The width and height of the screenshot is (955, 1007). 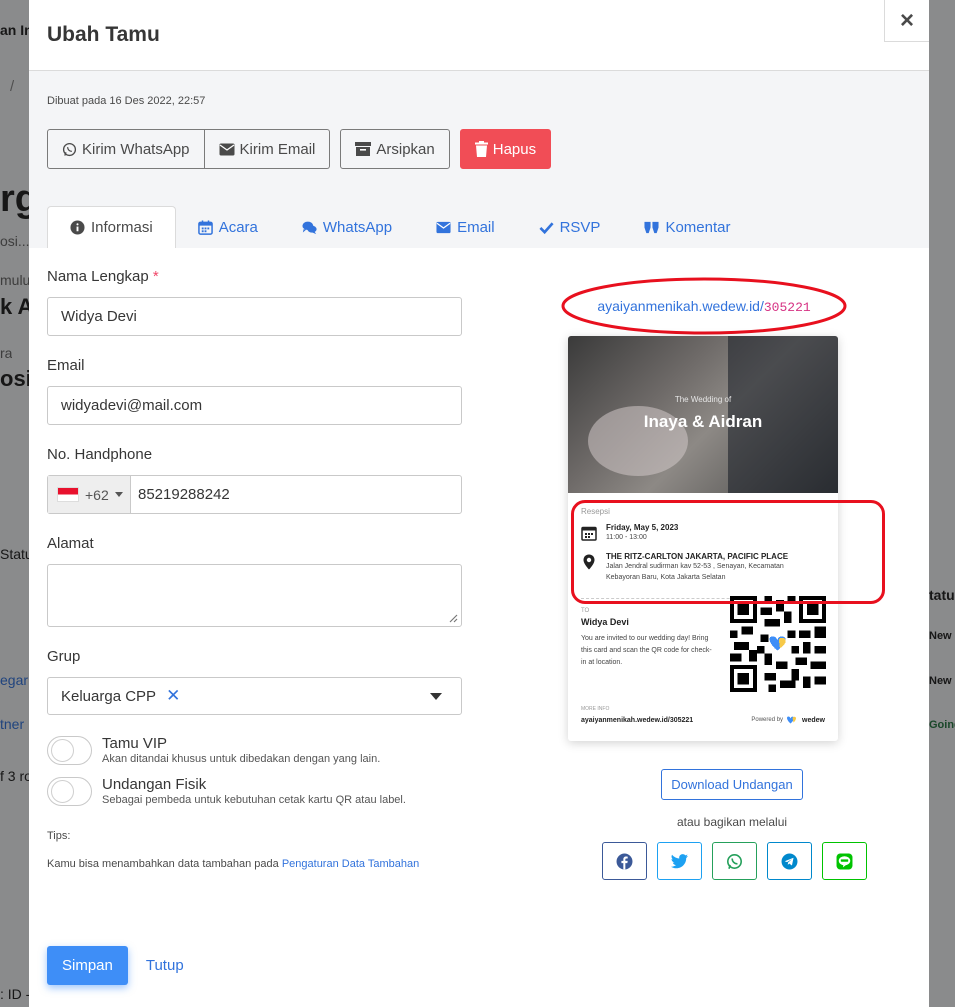 What do you see at coordinates (479, 35) in the screenshot?
I see `modal-header: Ubah Tamu ×` at bounding box center [479, 35].